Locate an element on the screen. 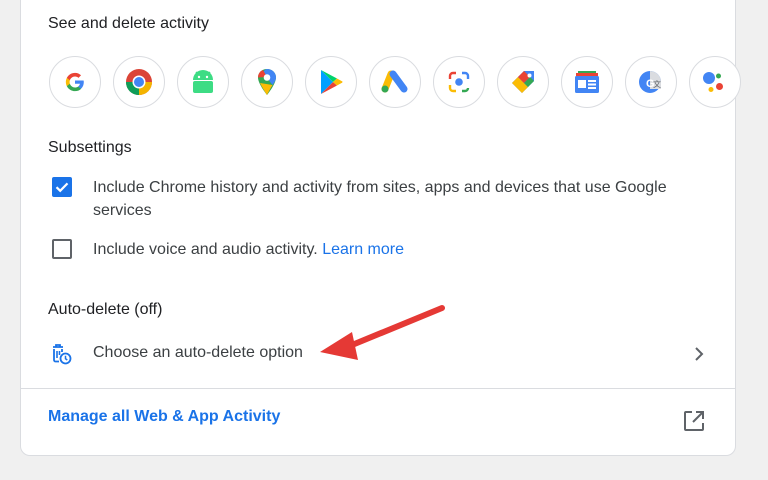  autodelete-option-label: Choose an auto-delete option is located at coordinates (198, 352).